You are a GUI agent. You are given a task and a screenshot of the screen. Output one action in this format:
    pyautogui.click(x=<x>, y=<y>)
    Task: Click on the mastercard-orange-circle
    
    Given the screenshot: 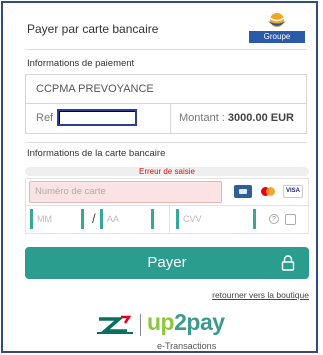 What is the action you would take?
    pyautogui.click(x=270, y=191)
    